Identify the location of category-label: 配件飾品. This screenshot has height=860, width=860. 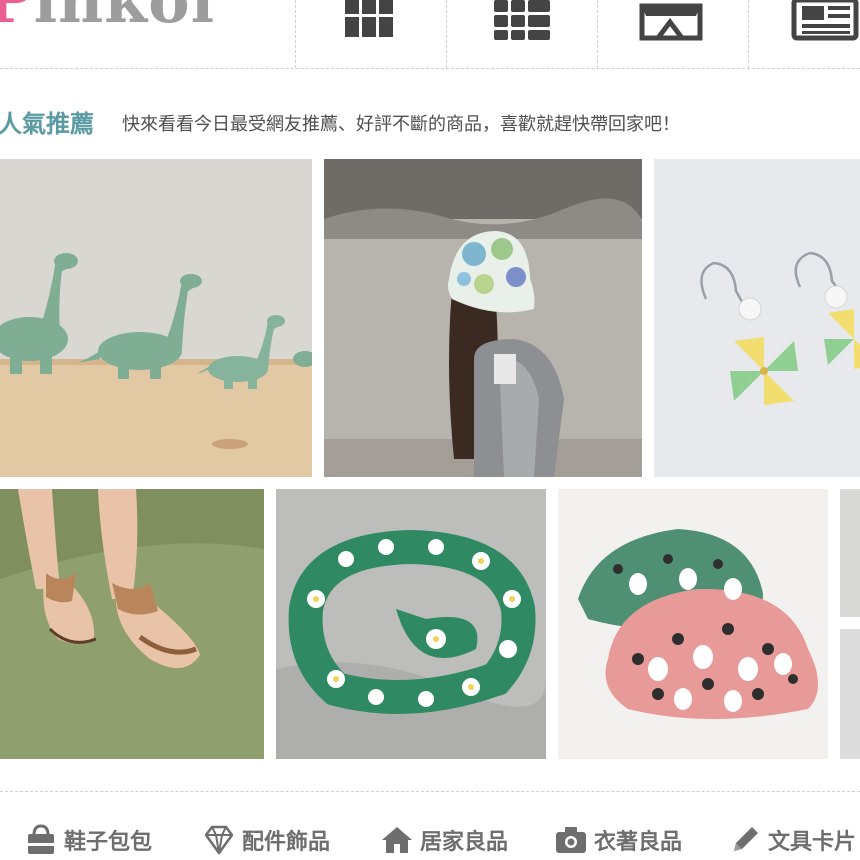
(286, 842).